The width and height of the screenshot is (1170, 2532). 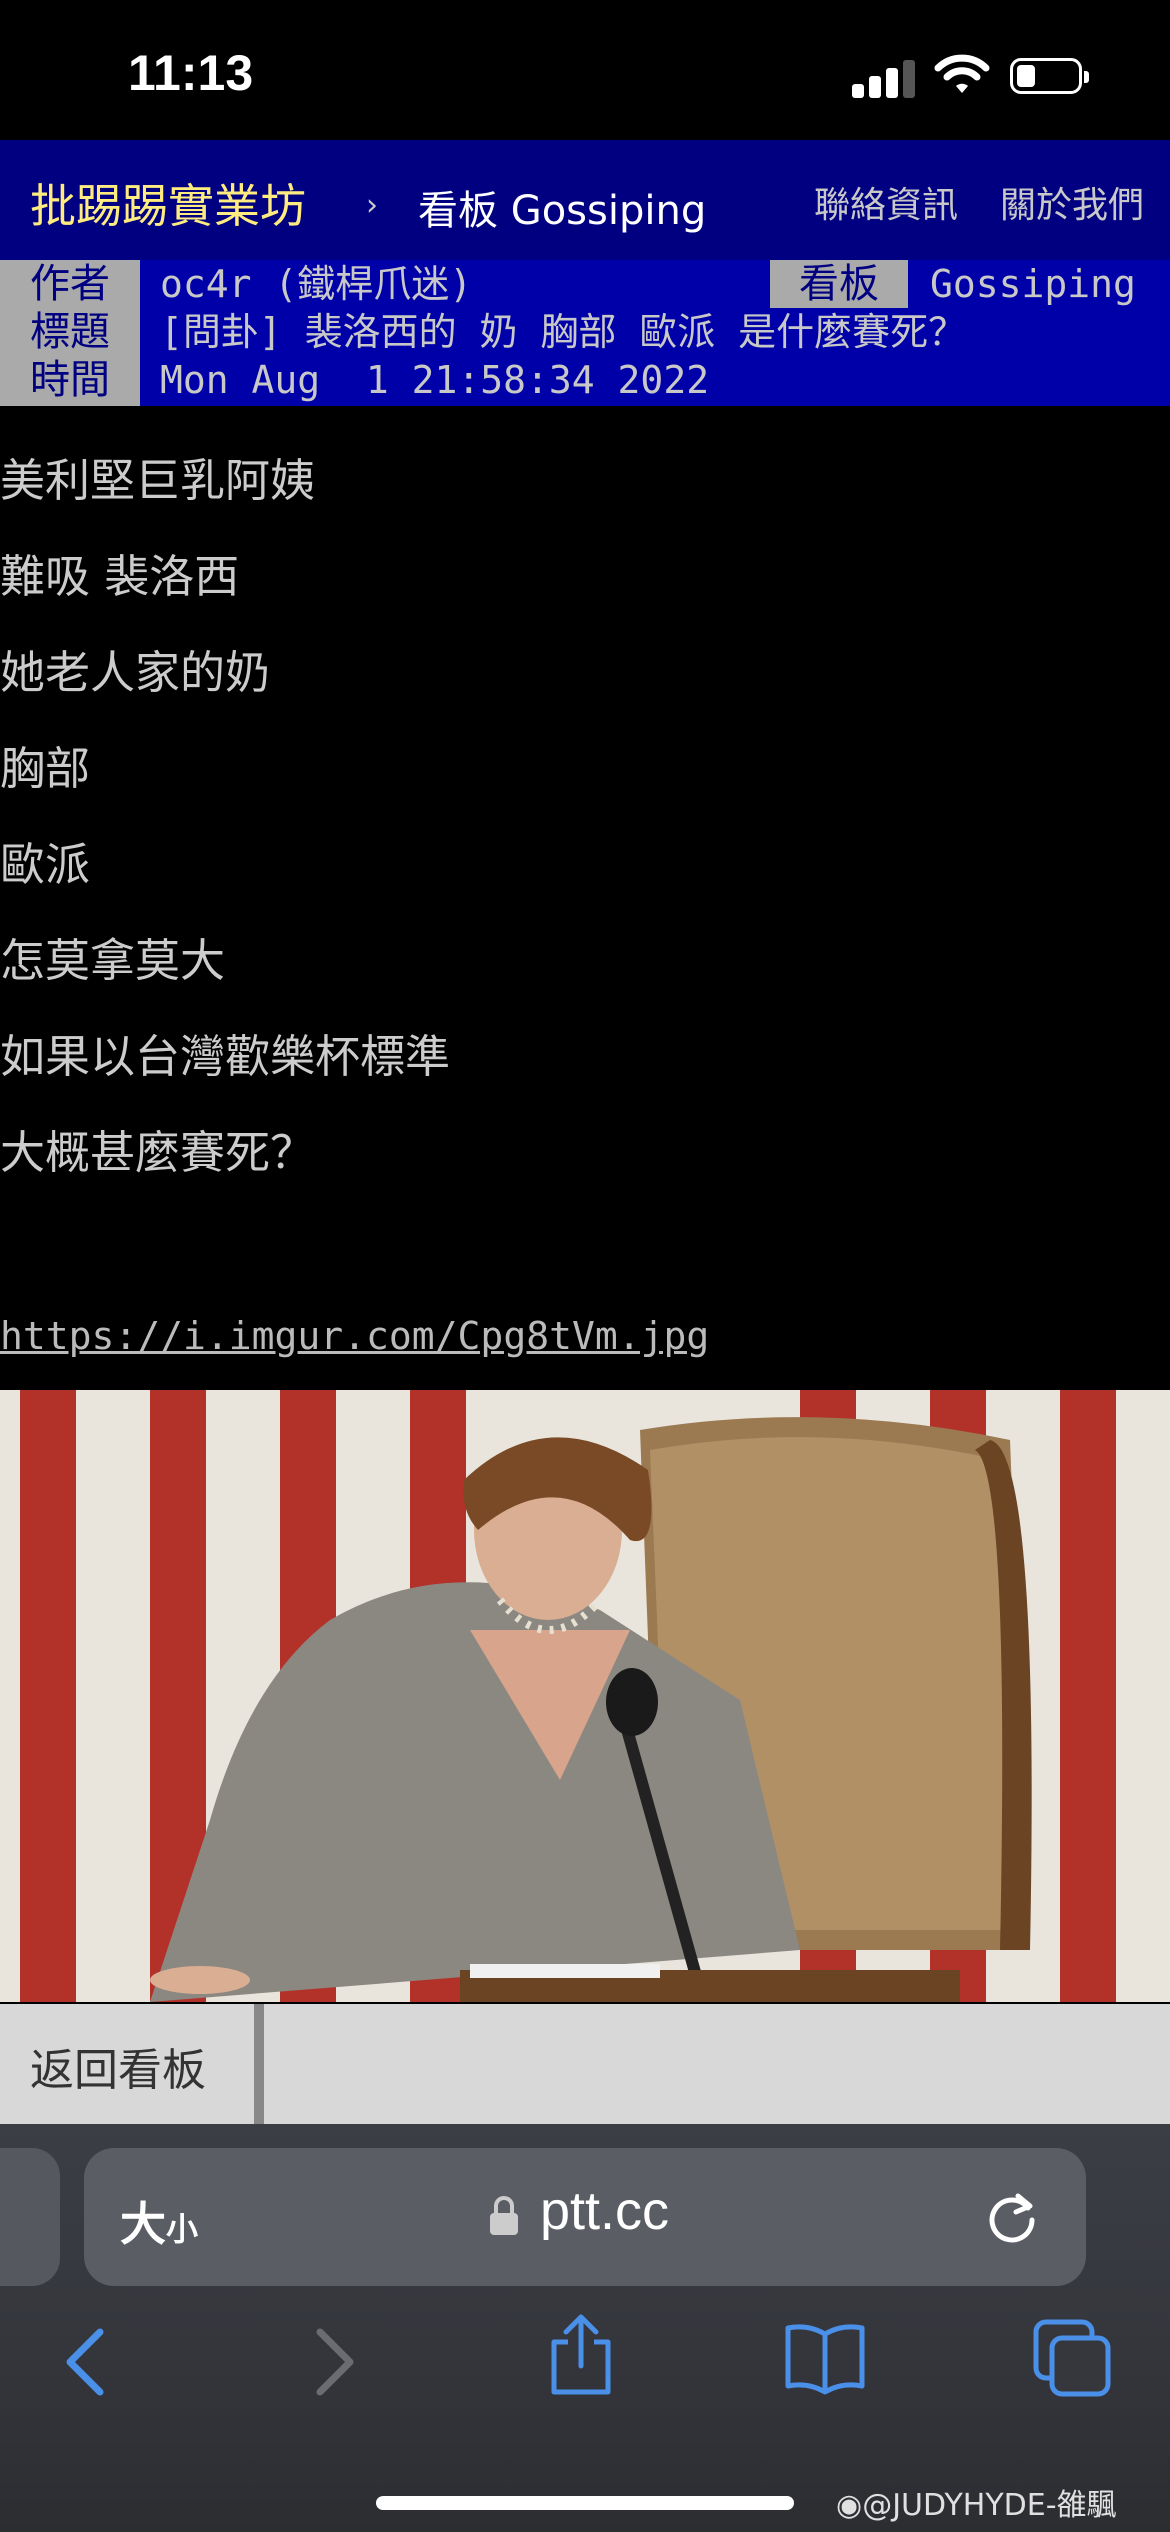 What do you see at coordinates (158, 480) in the screenshot?
I see `body-line: 美利堅巨乳阿姨` at bounding box center [158, 480].